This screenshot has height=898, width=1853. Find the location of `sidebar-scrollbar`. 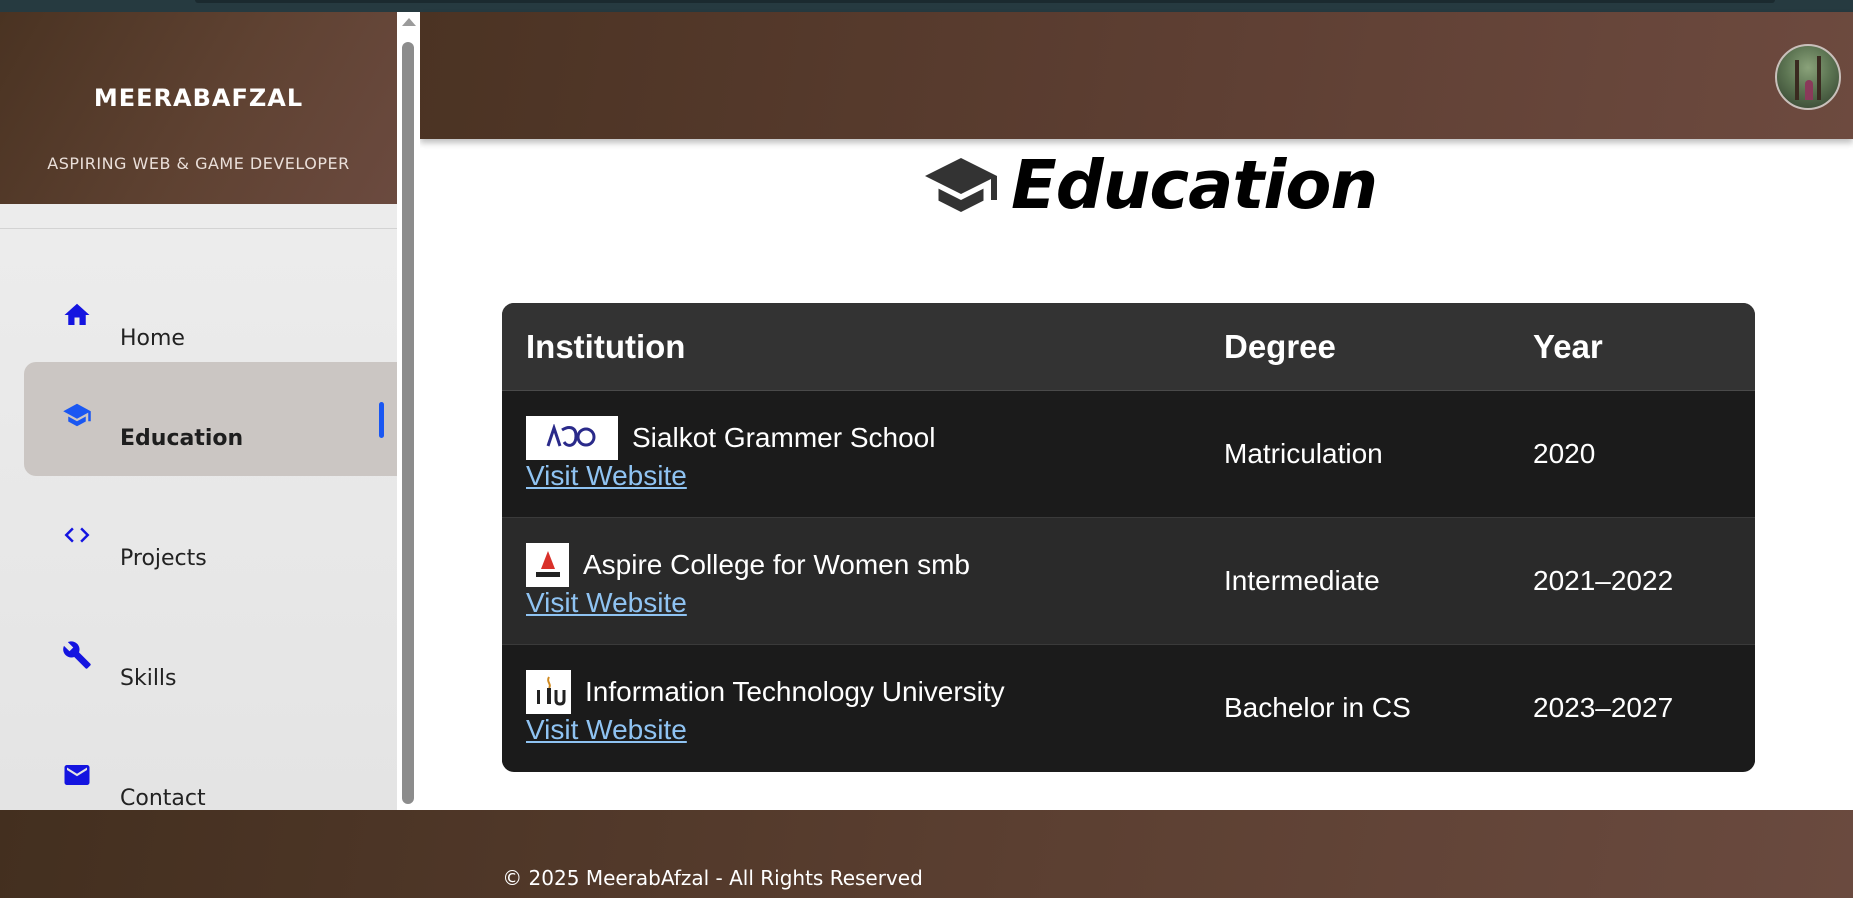

sidebar-scrollbar is located at coordinates (408, 411).